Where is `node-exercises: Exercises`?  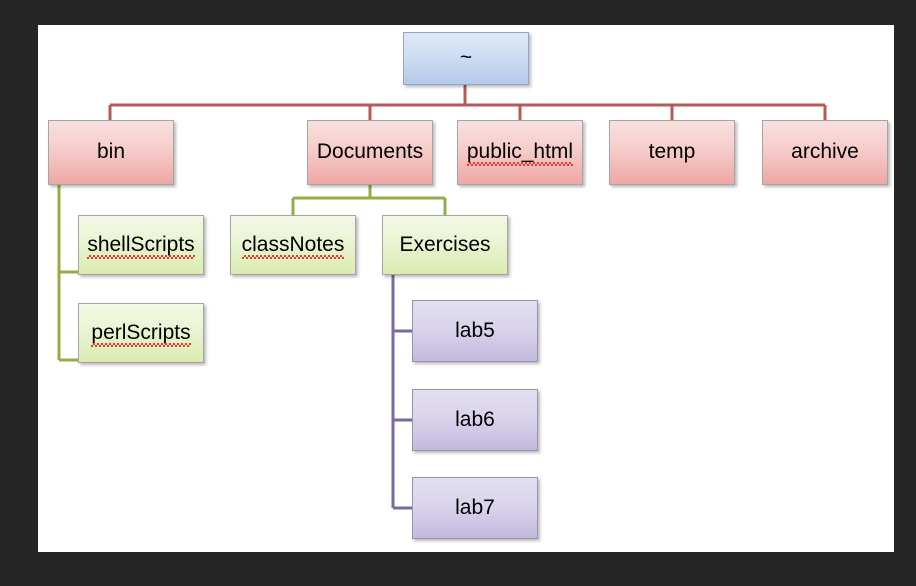 node-exercises: Exercises is located at coordinates (445, 245).